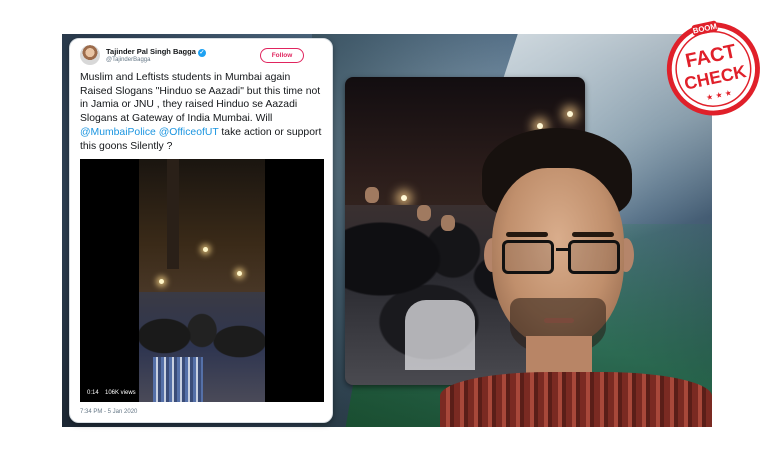 The height and width of the screenshot is (462, 770). Describe the element at coordinates (201, 53) in the screenshot. I see `verified-badge-icon: ✓` at that location.